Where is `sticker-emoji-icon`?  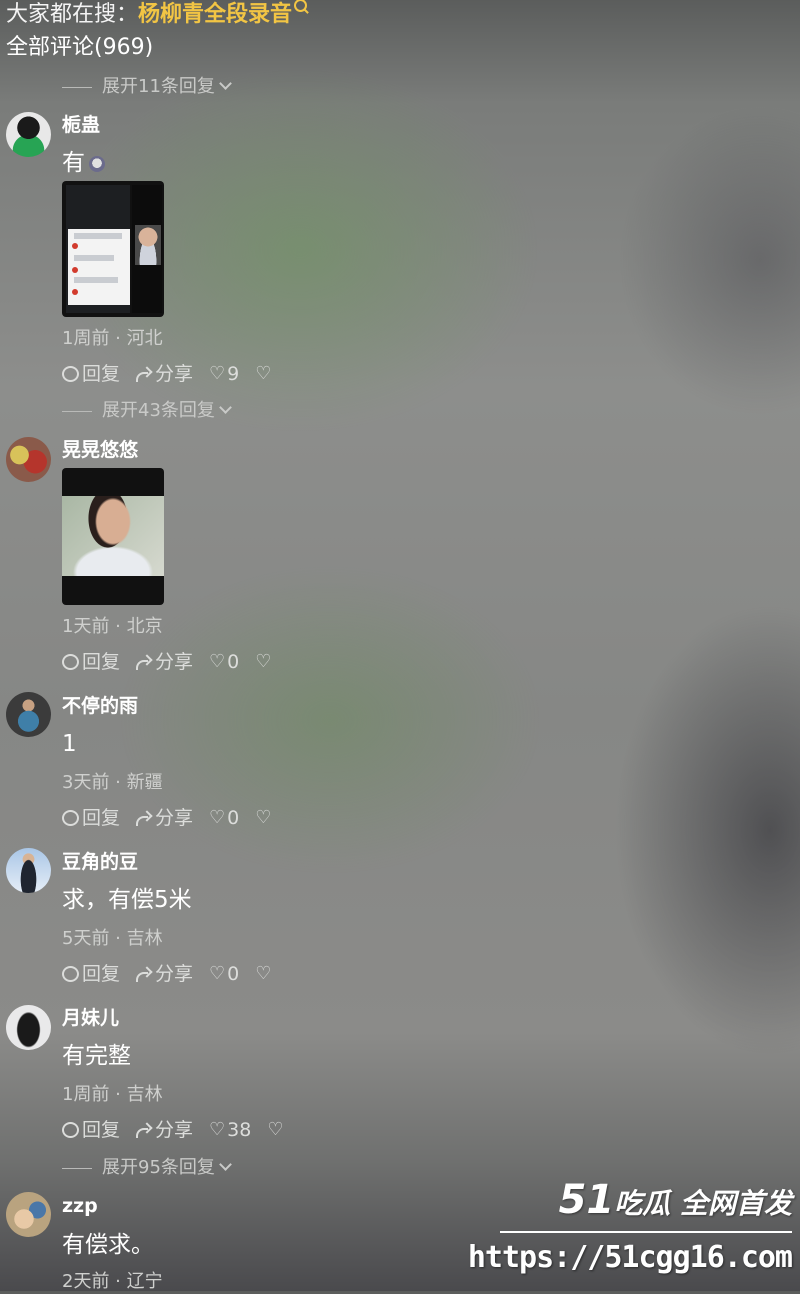
sticker-emoji-icon is located at coordinates (97, 163).